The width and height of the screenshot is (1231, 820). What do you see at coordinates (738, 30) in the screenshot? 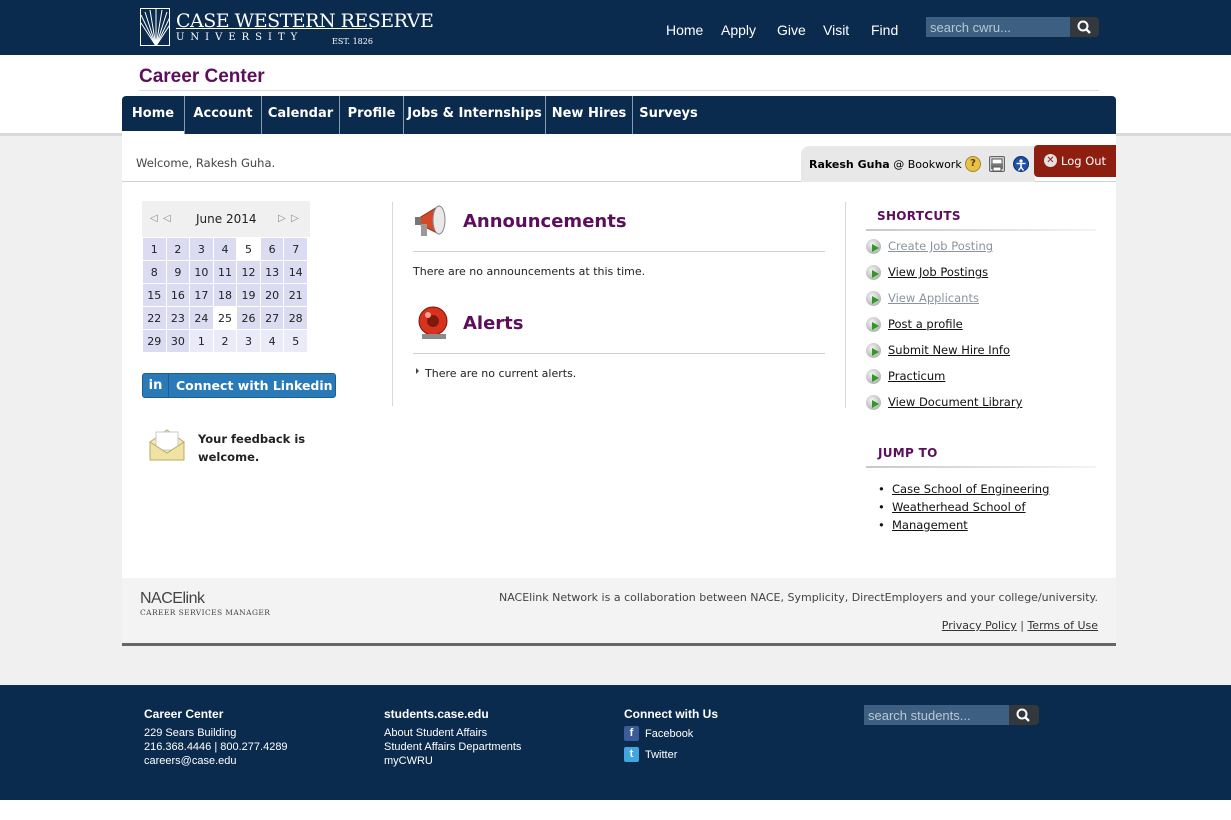
I see `top-nav-apply: Apply` at bounding box center [738, 30].